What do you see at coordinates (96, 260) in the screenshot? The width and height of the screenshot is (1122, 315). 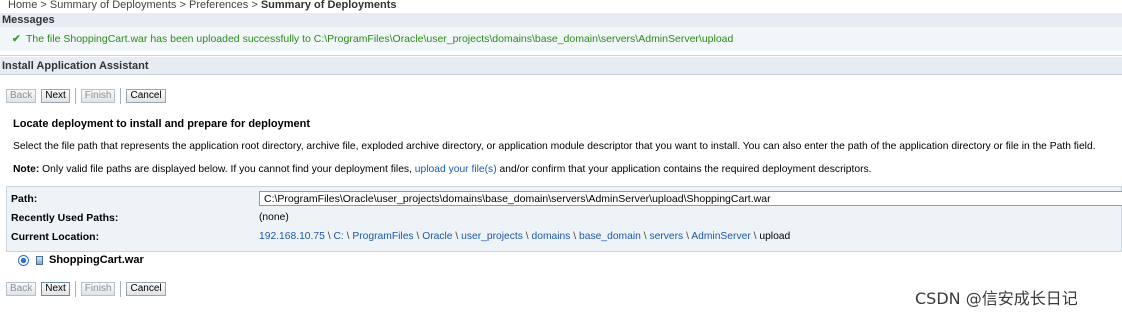 I see `file-option-label: ShoppingCart.war` at bounding box center [96, 260].